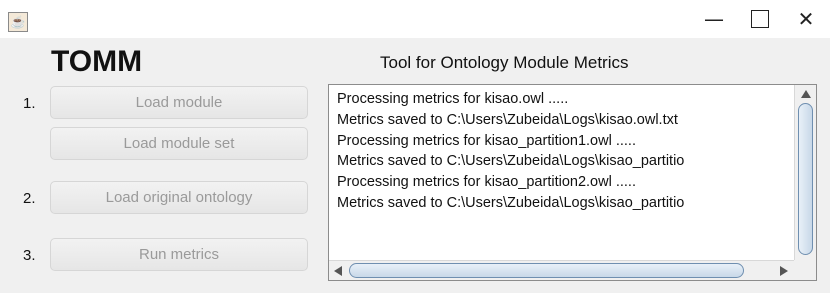 This screenshot has height=293, width=830. What do you see at coordinates (805, 179) in the screenshot?
I see `vertical-scroll-thumb` at bounding box center [805, 179].